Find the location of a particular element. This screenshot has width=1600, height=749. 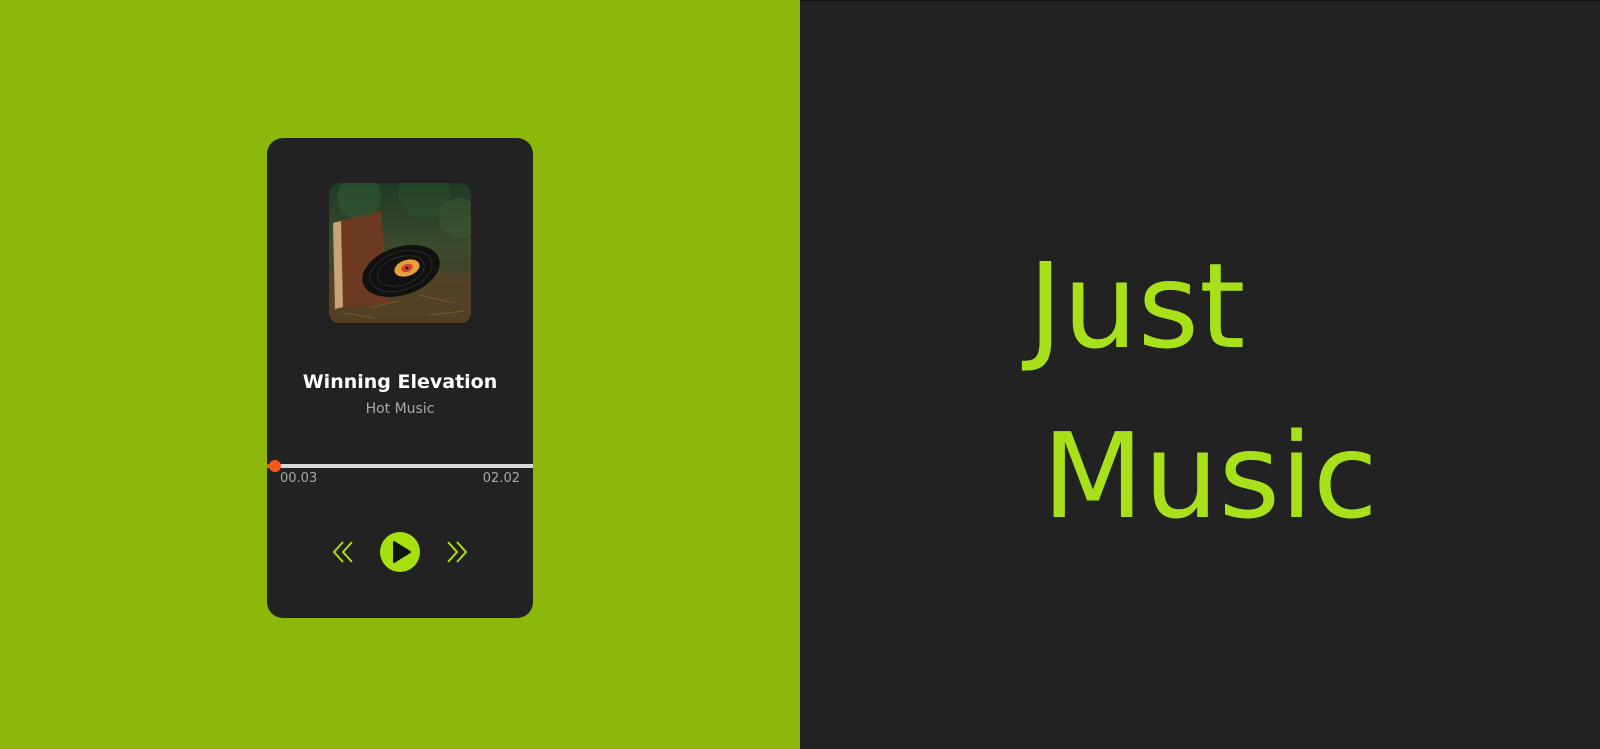

play-button is located at coordinates (400, 552).